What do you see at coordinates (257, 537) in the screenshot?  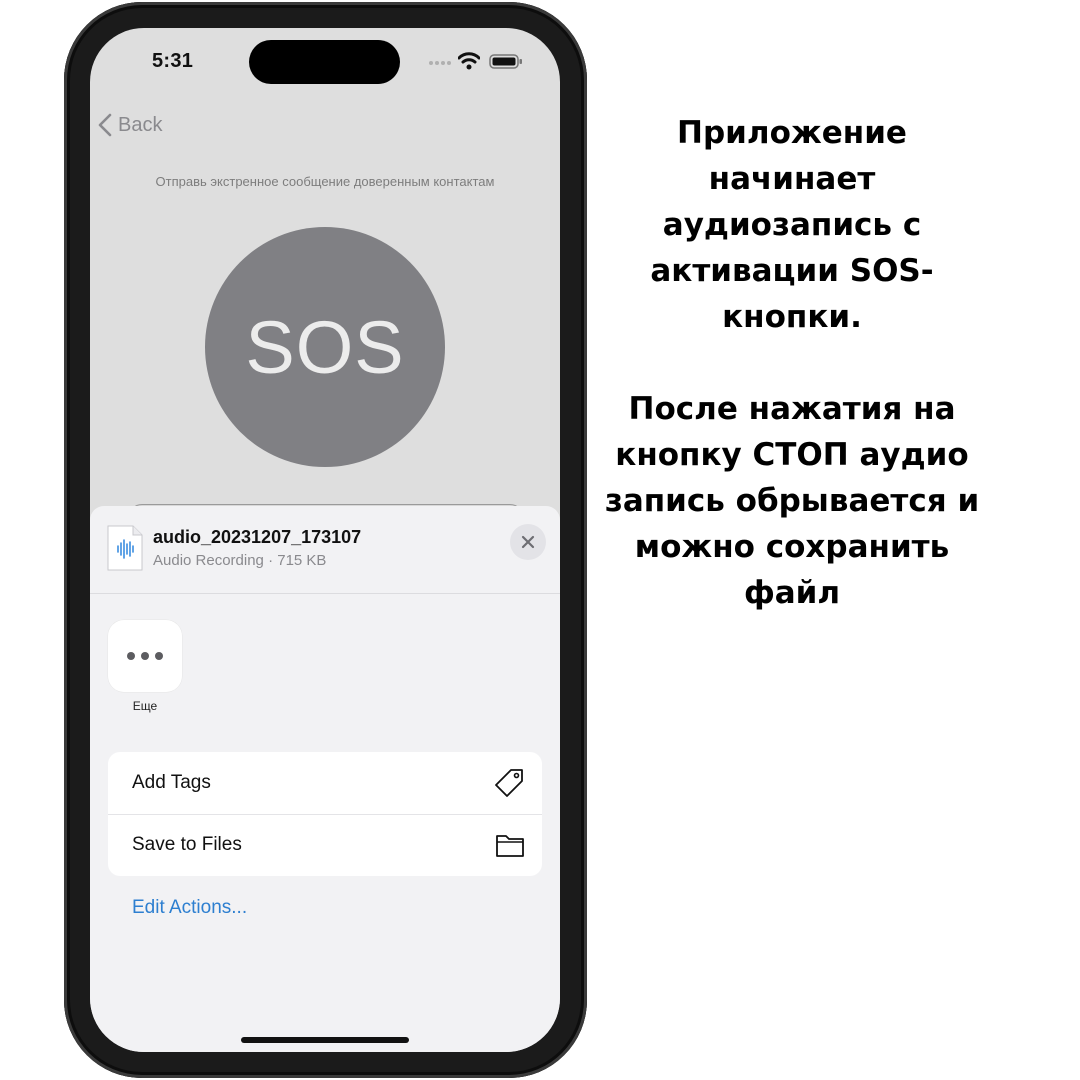 I see `file-name: audio_20231207_173107` at bounding box center [257, 537].